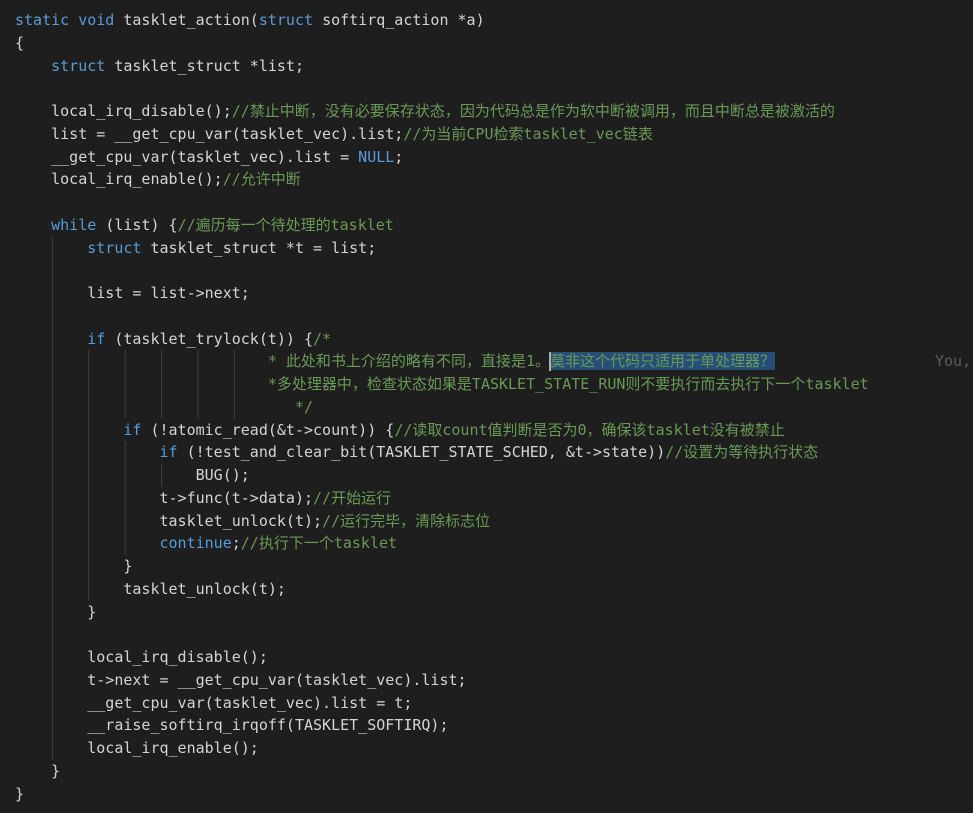 The image size is (973, 813). Describe the element at coordinates (494, 339) in the screenshot. I see `code-line: if (tasklet_trylock(t)) {/*` at that location.